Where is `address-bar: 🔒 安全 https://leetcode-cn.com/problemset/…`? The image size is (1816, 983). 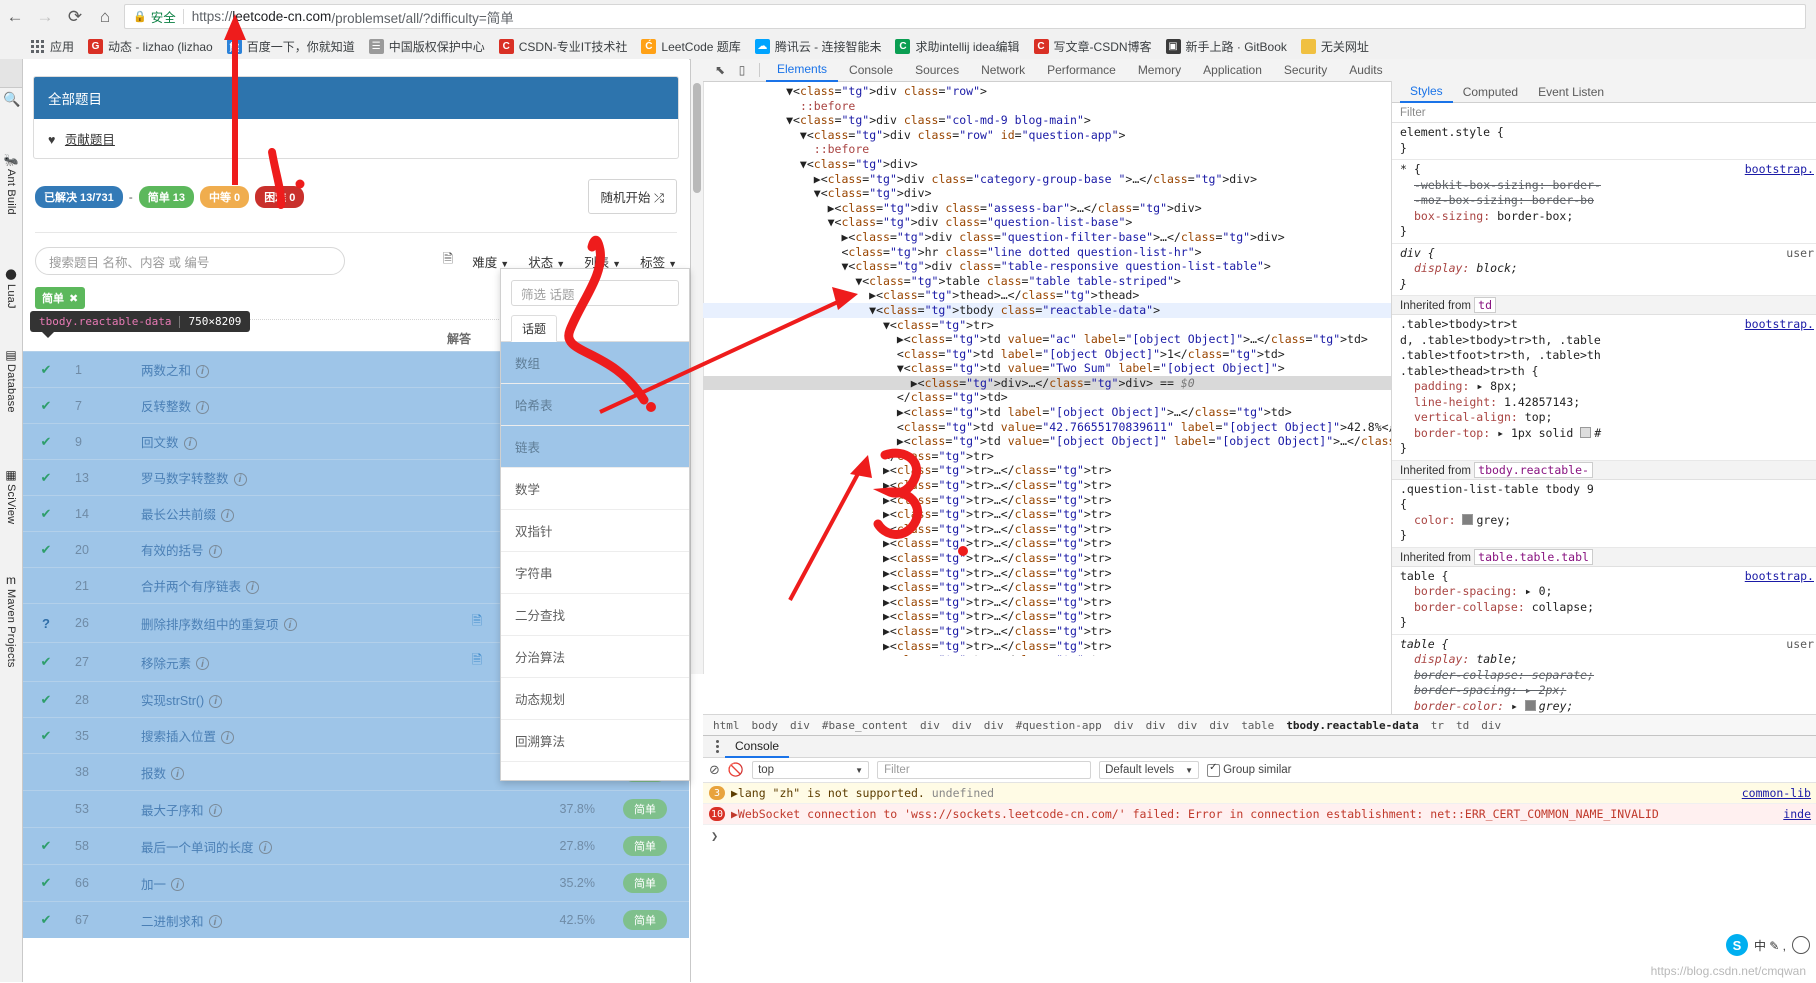
address-bar: 🔒 安全 https://leetcode-cn.com/problemset/… is located at coordinates (965, 16).